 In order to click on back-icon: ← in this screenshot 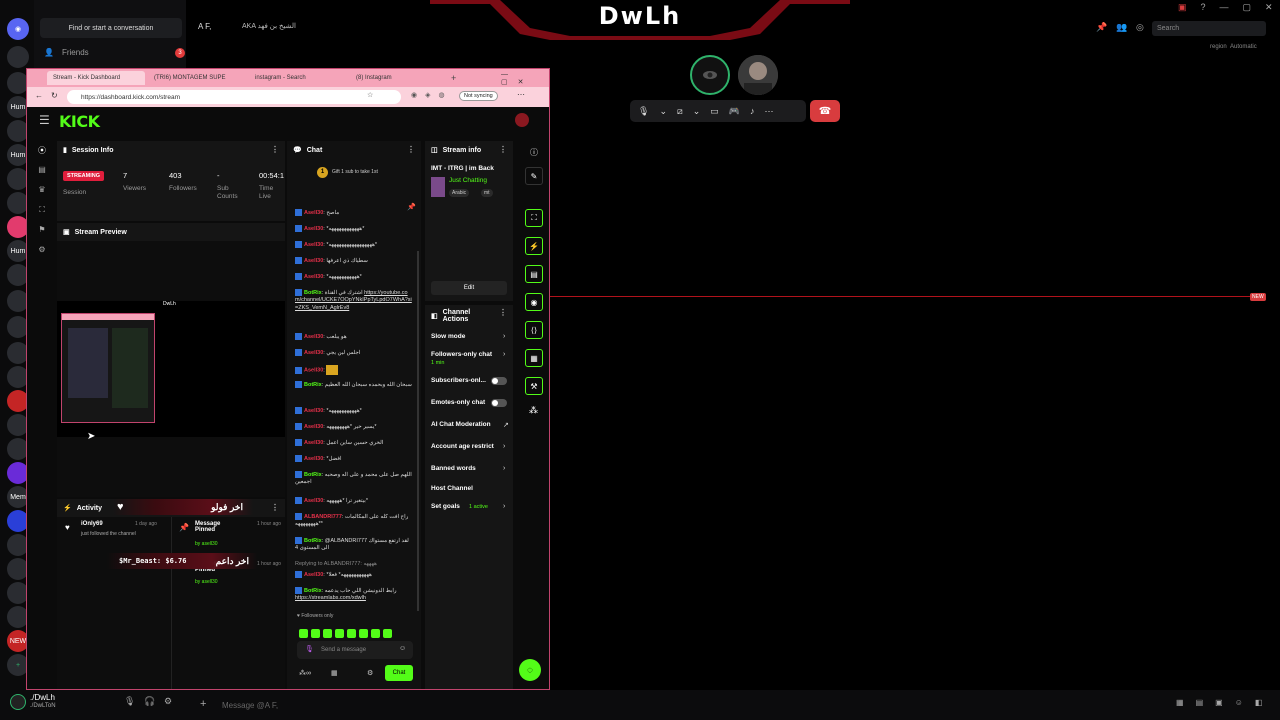, I will do `click(39, 95)`.